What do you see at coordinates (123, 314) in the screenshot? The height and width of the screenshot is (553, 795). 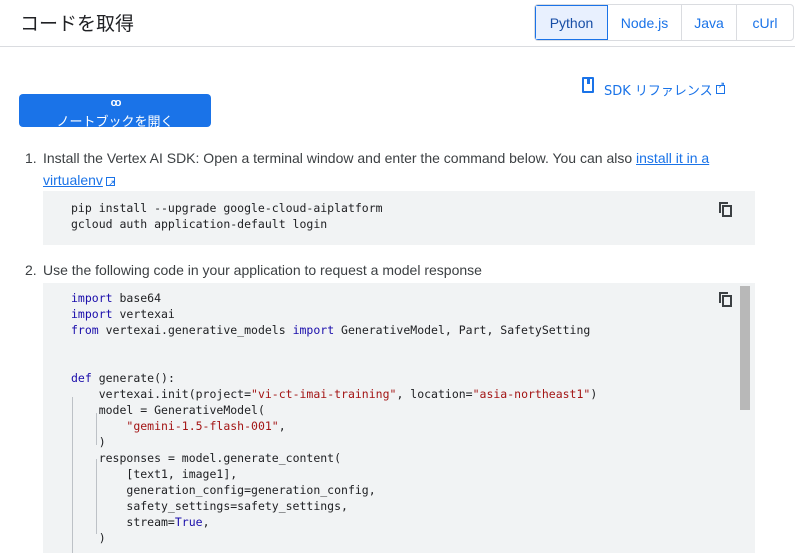 I see `code-line: import vertexai` at bounding box center [123, 314].